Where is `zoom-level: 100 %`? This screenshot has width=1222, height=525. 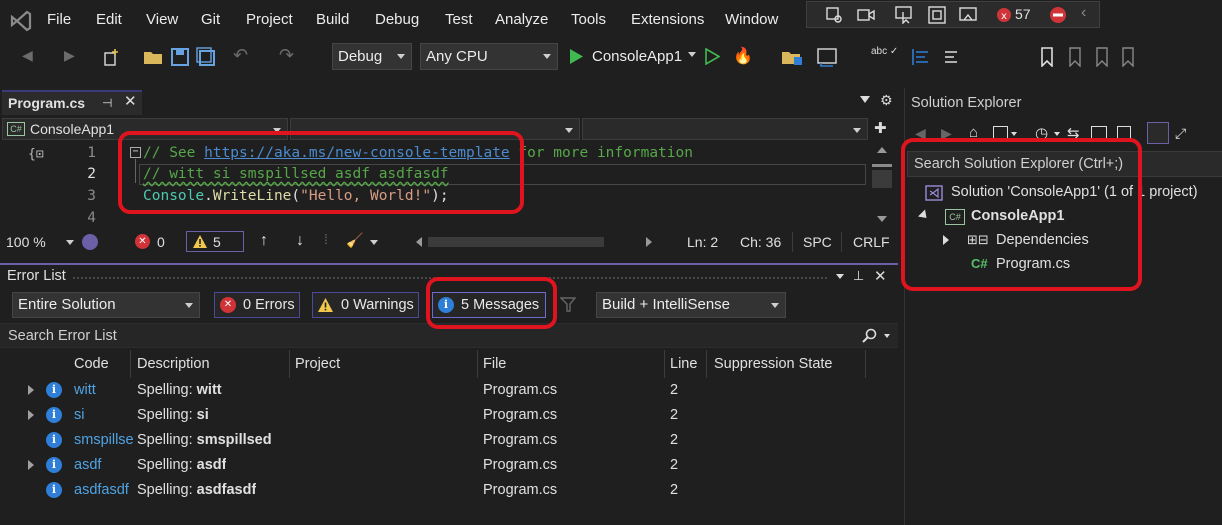 zoom-level: 100 % is located at coordinates (26, 242).